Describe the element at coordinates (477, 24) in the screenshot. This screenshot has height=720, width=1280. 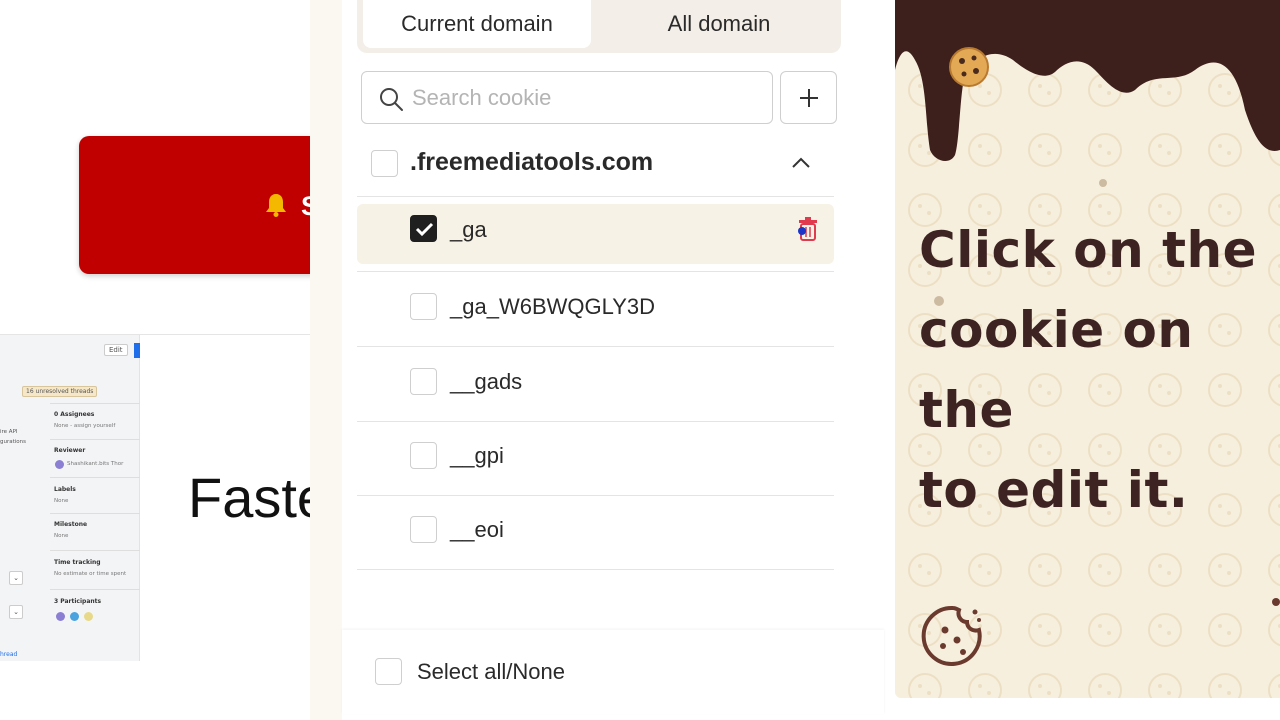
I see `tab-current-domain: Current domain` at that location.